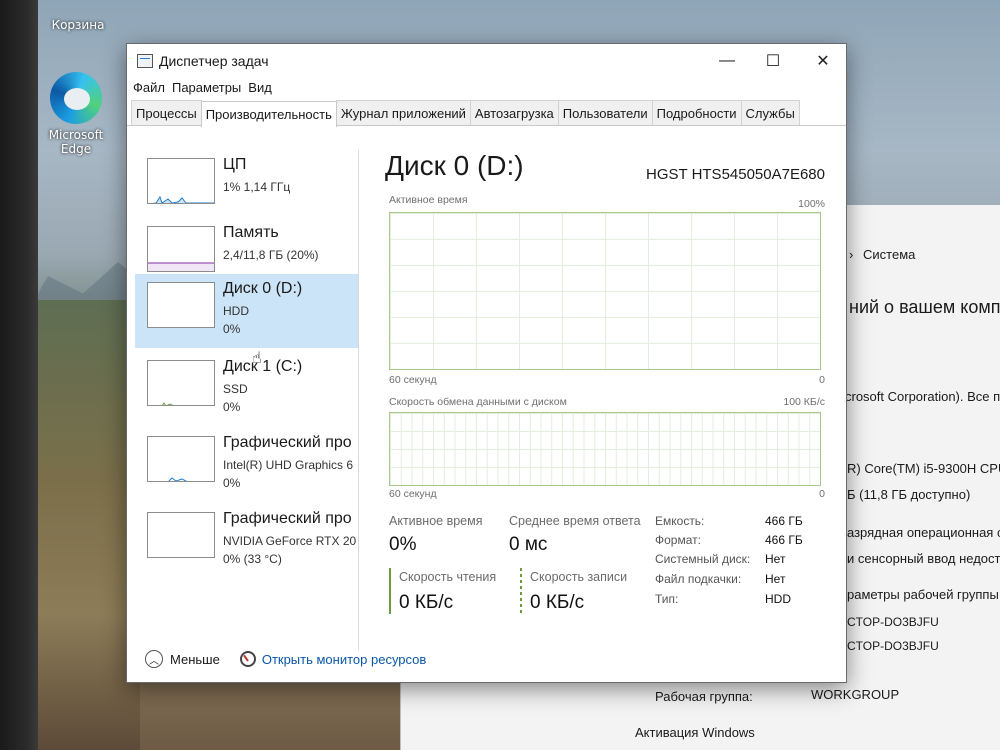 The height and width of the screenshot is (750, 1000). What do you see at coordinates (454, 165) in the screenshot?
I see `disk-title: Диск 0 (D:)` at bounding box center [454, 165].